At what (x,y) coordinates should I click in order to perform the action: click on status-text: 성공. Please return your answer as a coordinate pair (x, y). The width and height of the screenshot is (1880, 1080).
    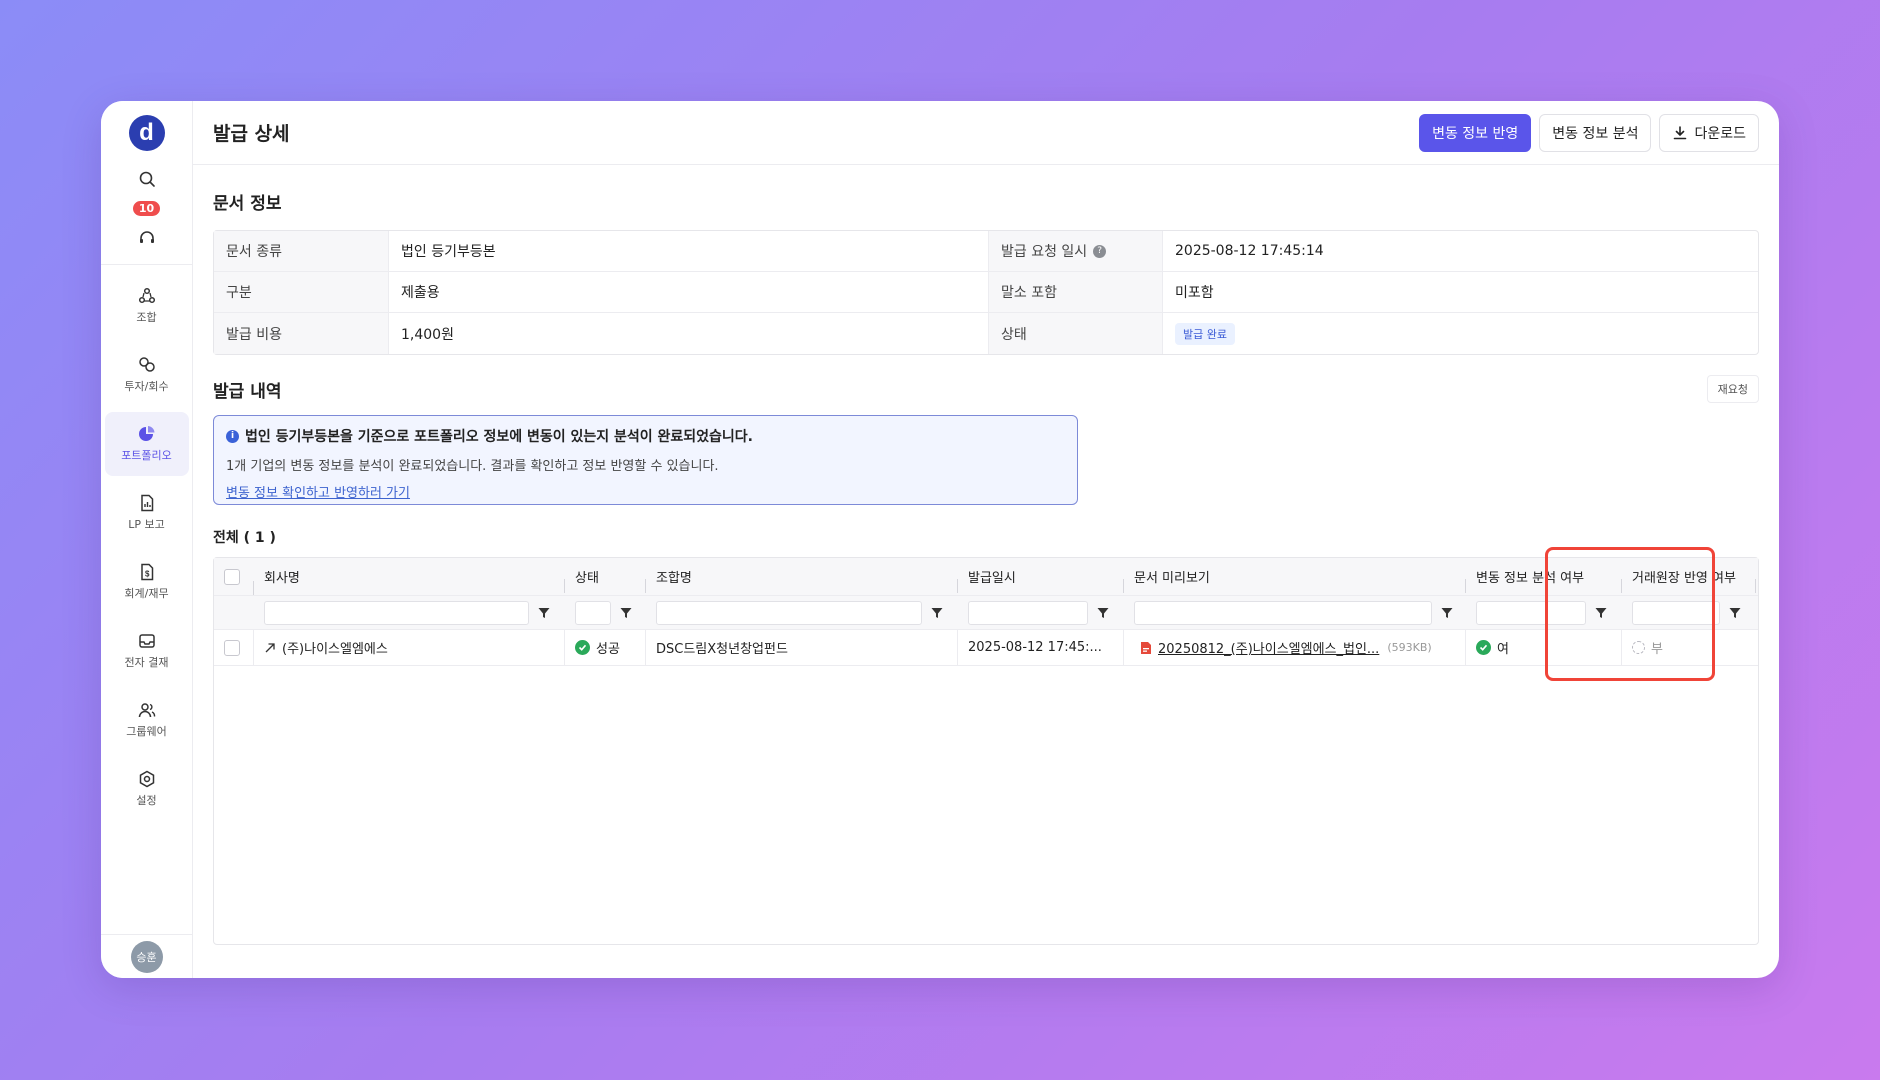
    Looking at the image, I should click on (608, 649).